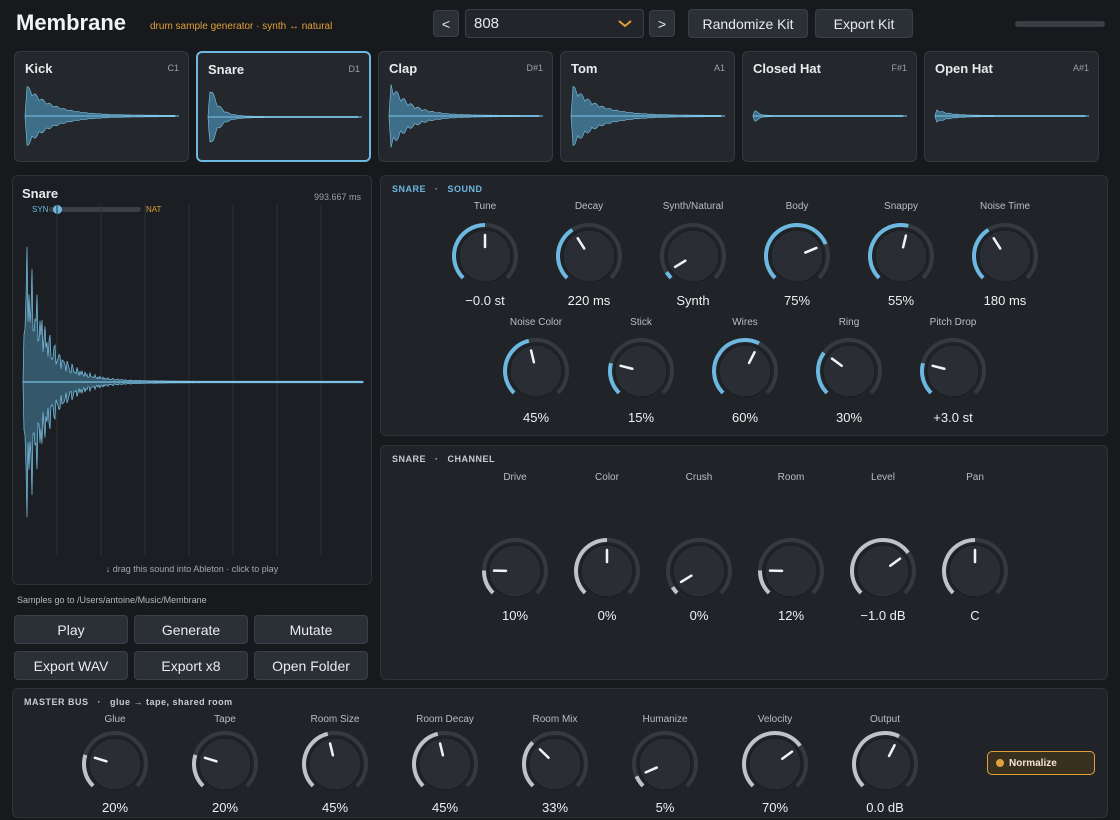 This screenshot has width=1120, height=820. What do you see at coordinates (465, 106) in the screenshot?
I see `pad-clap: Clap D#1` at bounding box center [465, 106].